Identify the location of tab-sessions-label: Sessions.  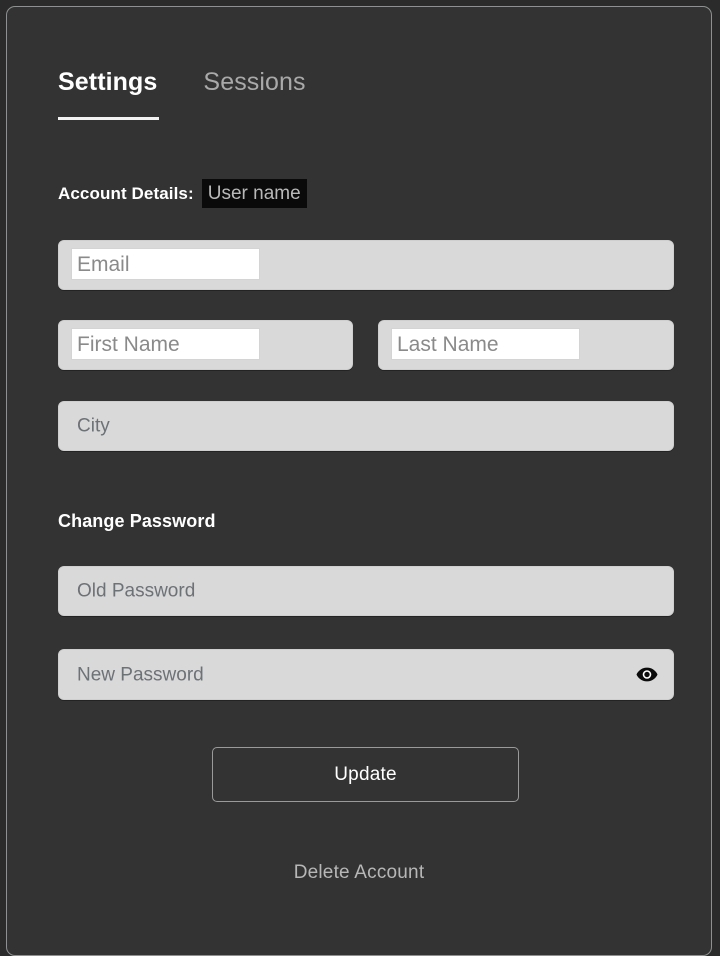
(254, 82).